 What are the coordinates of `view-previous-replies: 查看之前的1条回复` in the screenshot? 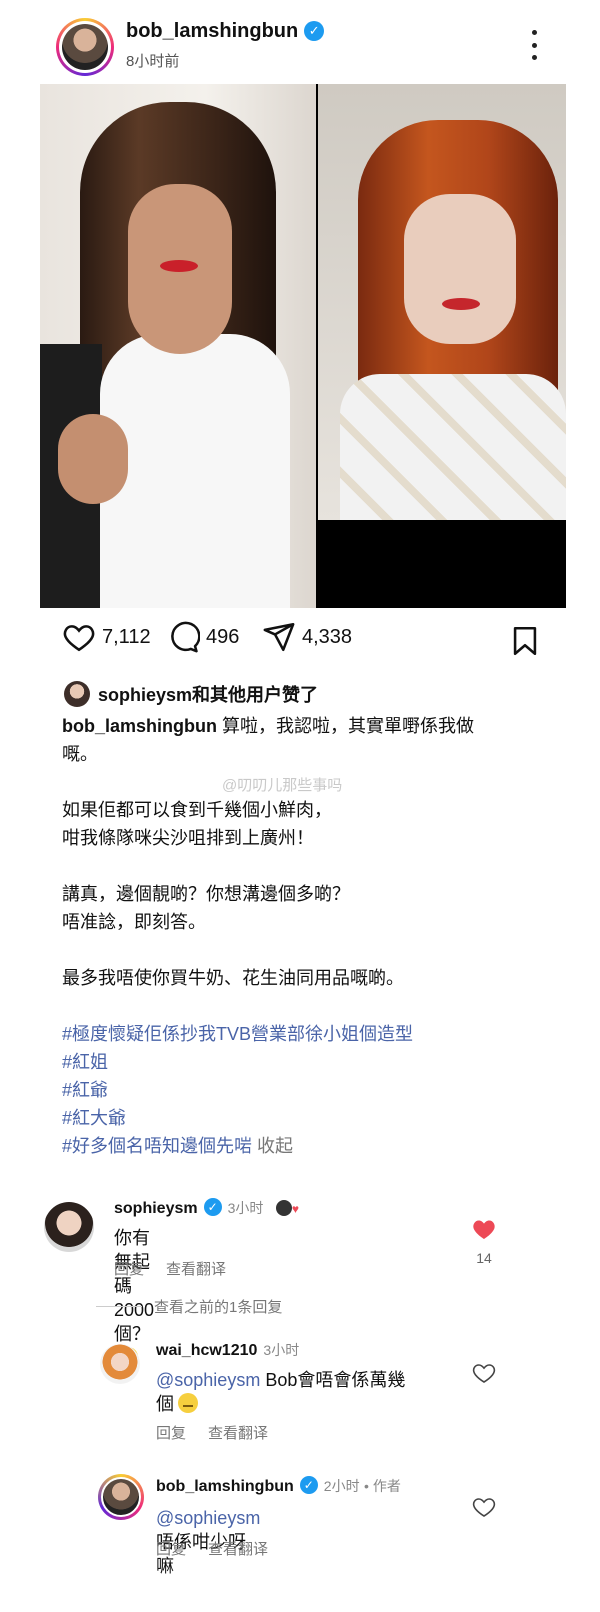 It's located at (189, 1306).